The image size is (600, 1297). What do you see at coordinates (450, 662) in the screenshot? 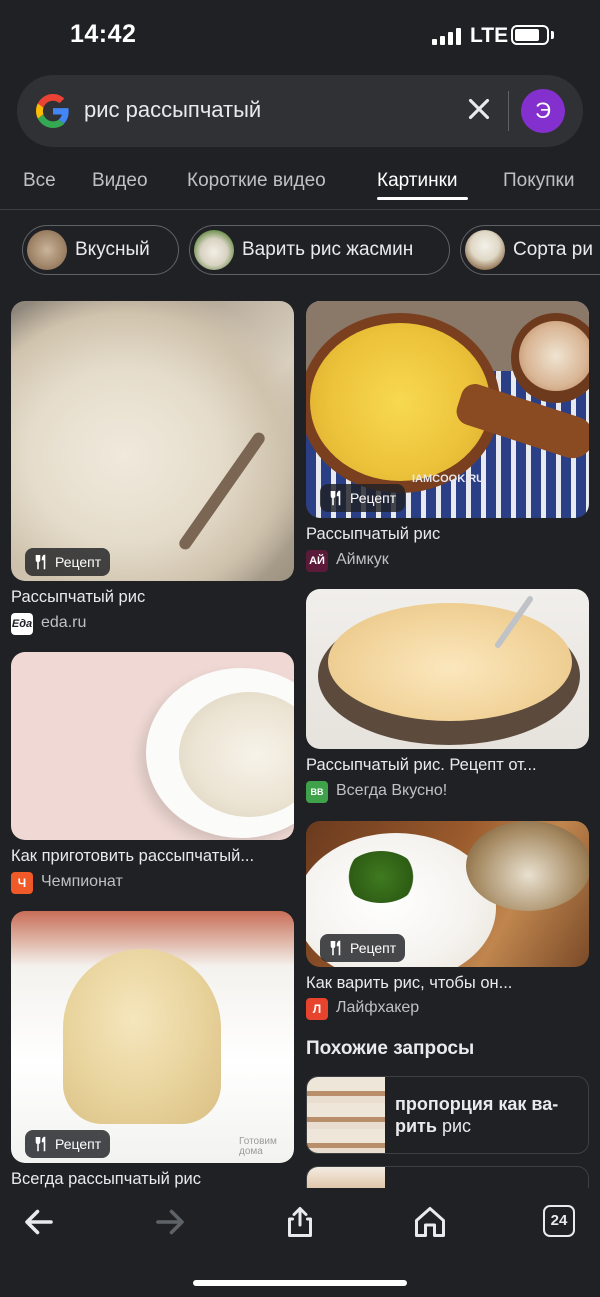
I see `rice-shape` at bounding box center [450, 662].